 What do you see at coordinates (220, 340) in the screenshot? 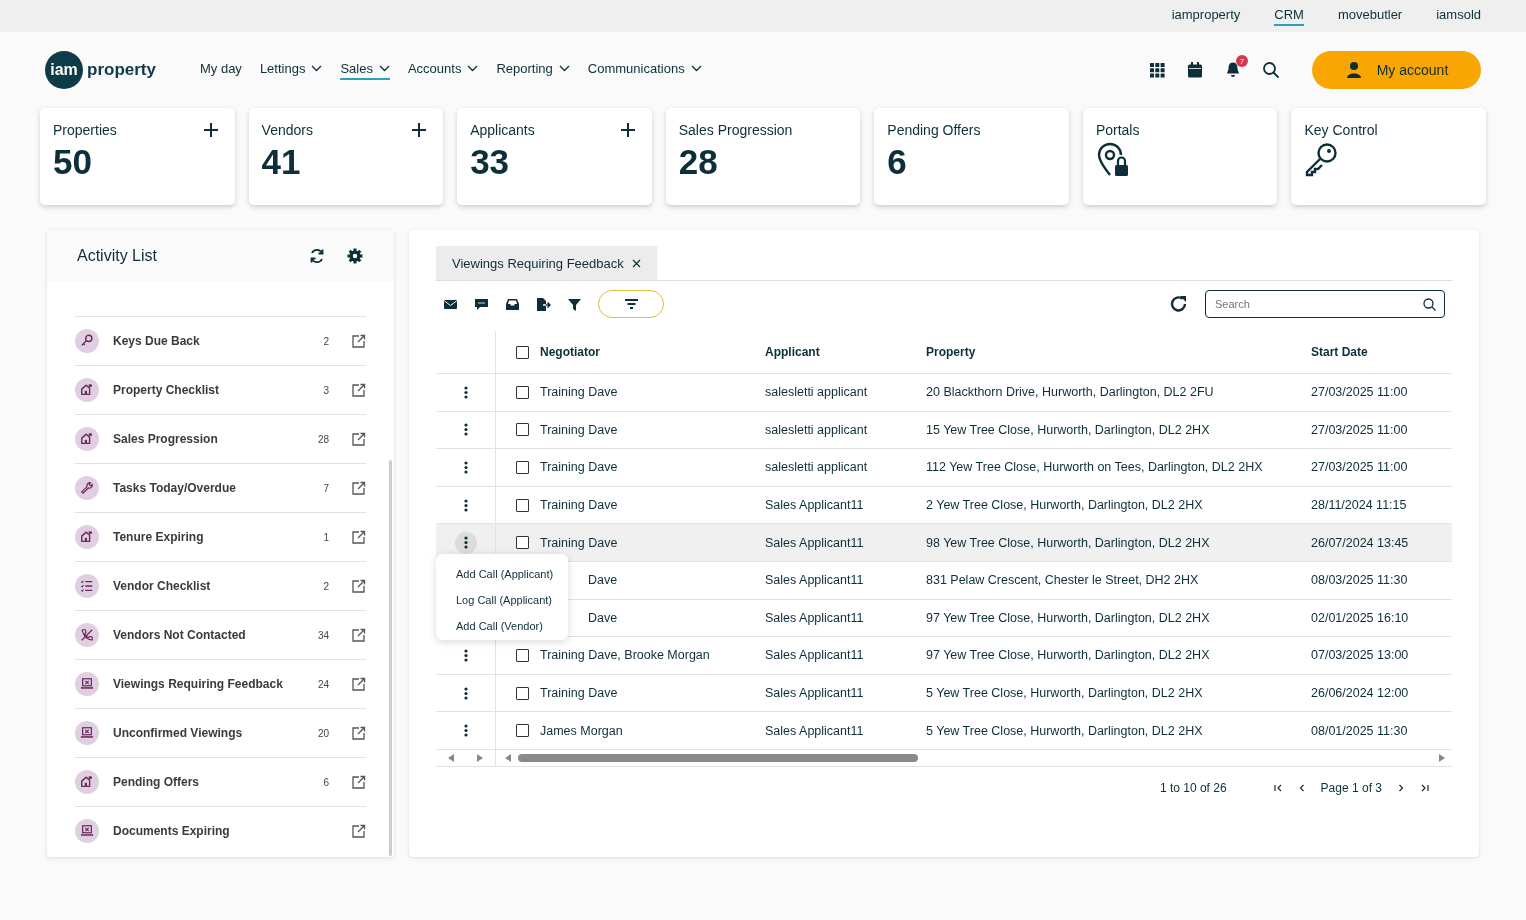
I see `activity-item: Keys Due Back 2` at bounding box center [220, 340].